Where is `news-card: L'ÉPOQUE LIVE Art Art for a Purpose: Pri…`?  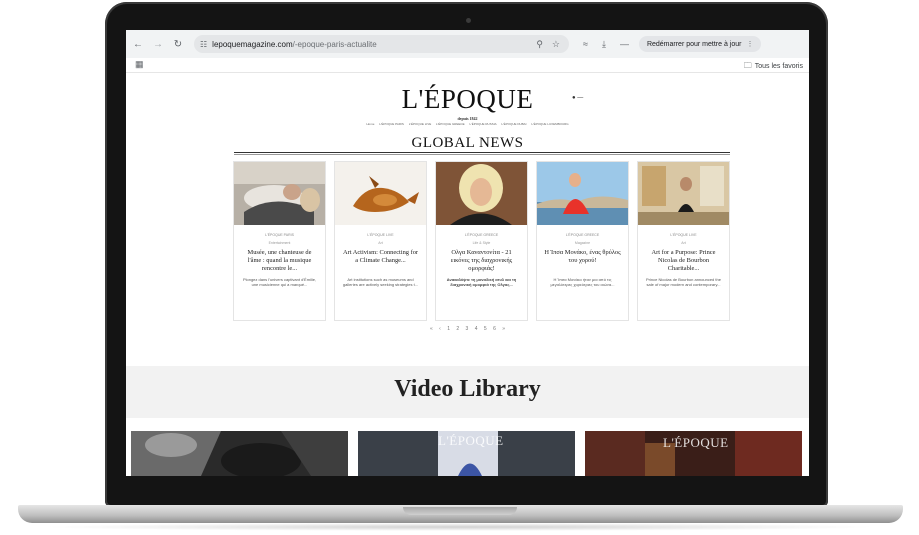 news-card: L'ÉPOQUE LIVE Art Art for a Purpose: Pri… is located at coordinates (683, 241).